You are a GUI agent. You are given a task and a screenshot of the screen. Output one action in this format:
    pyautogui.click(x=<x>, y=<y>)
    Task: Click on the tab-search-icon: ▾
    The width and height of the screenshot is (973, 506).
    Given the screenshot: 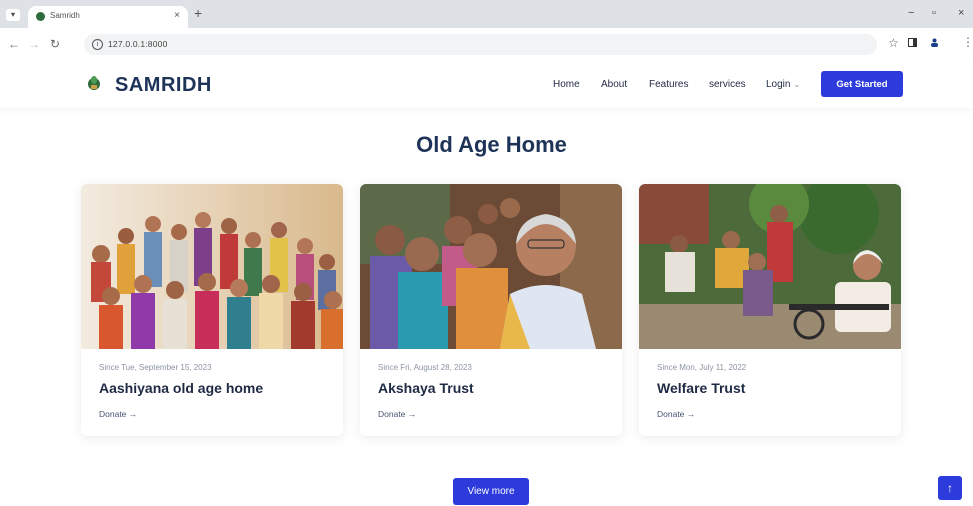 What is the action you would take?
    pyautogui.click(x=13, y=15)
    